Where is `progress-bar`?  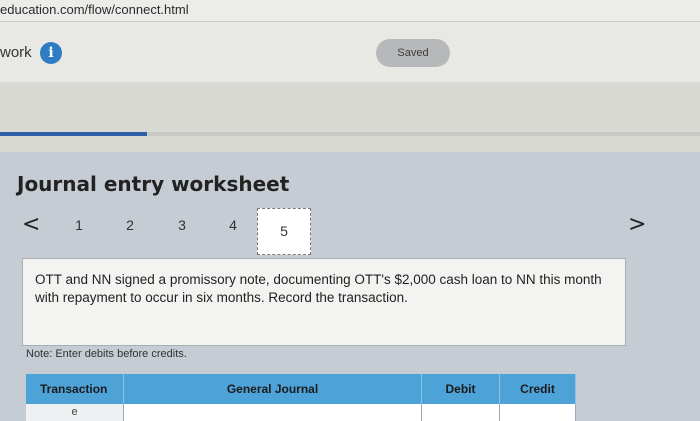
progress-bar is located at coordinates (350, 134).